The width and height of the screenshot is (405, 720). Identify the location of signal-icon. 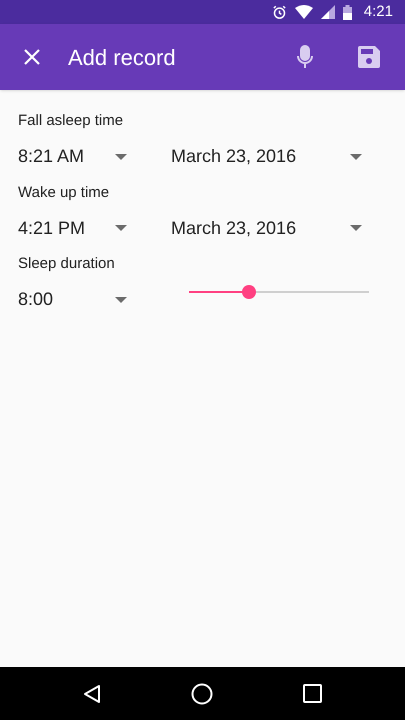
(327, 12).